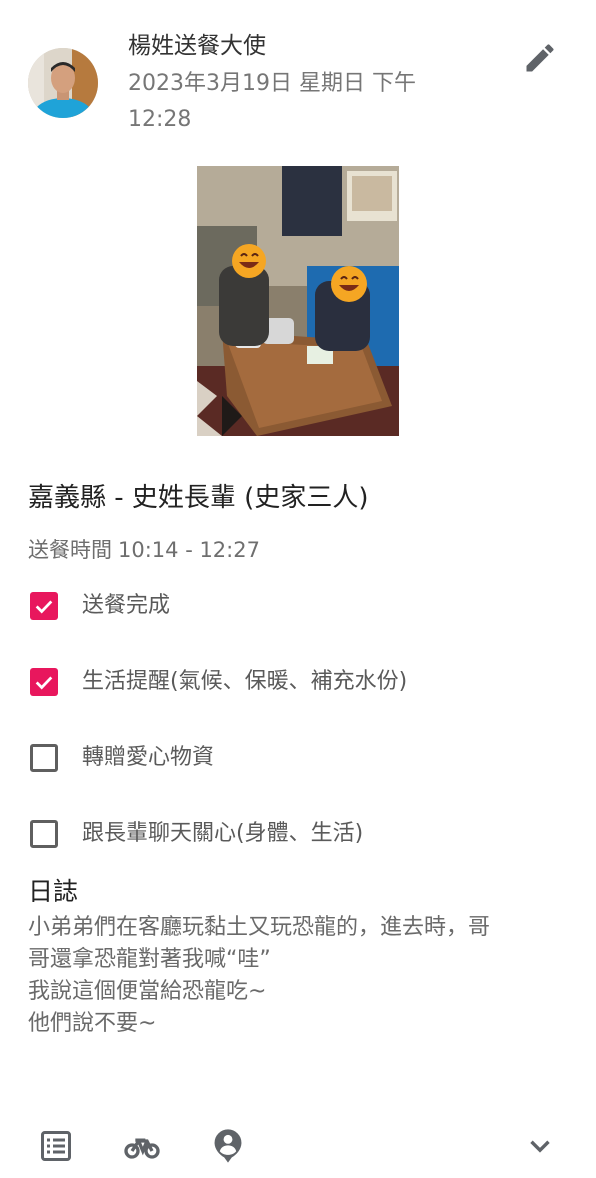 The width and height of the screenshot is (596, 1178). Describe the element at coordinates (126, 605) in the screenshot. I see `checklist-item-label: 送餐完成` at that location.